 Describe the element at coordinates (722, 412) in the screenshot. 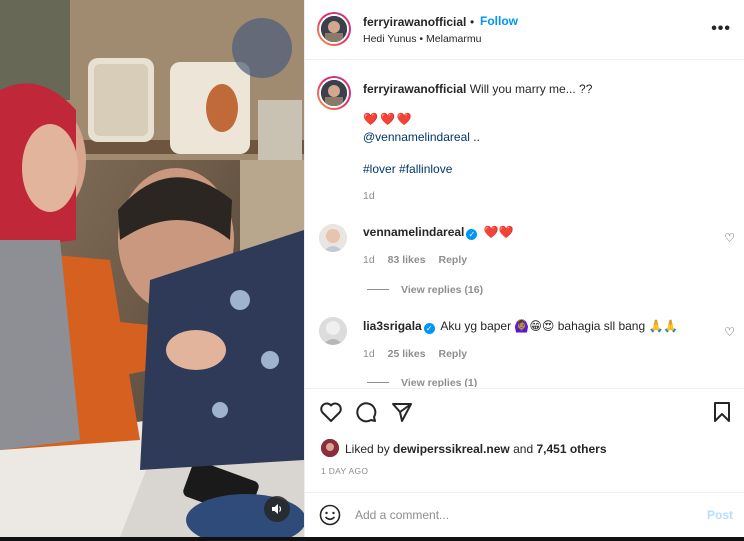

I see `bookmark-icon` at that location.